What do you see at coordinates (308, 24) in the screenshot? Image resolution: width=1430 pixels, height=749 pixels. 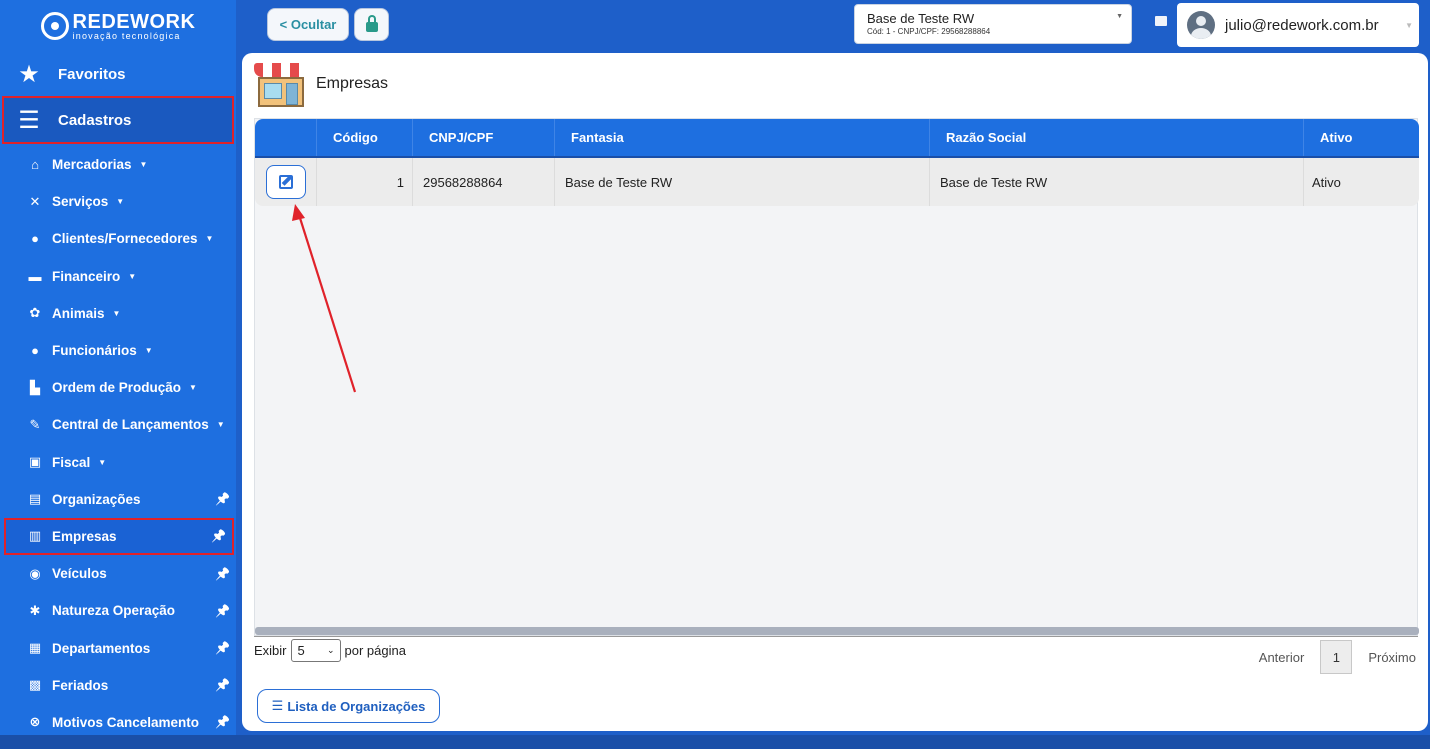 I see `hide-sidebar-button: < Ocultar` at bounding box center [308, 24].